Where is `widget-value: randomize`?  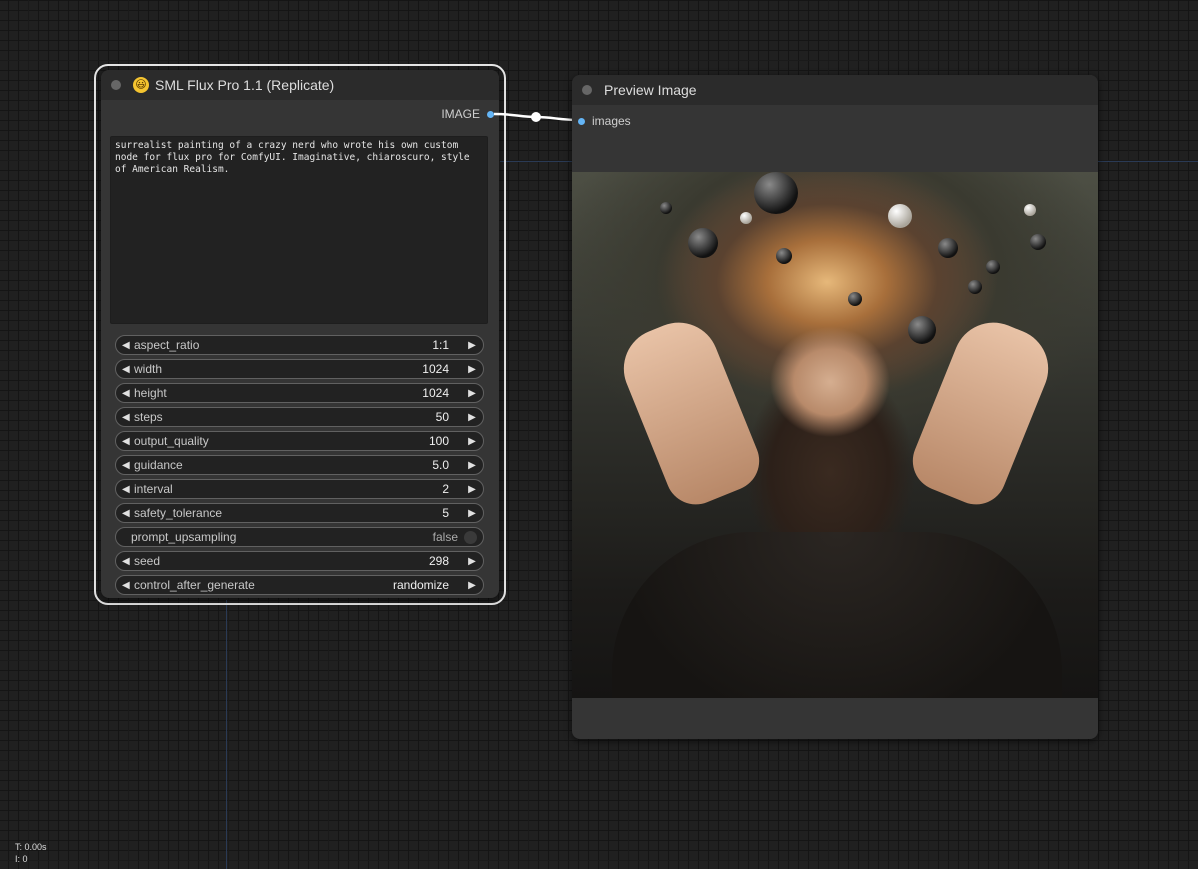
widget-value: randomize is located at coordinates (420, 585).